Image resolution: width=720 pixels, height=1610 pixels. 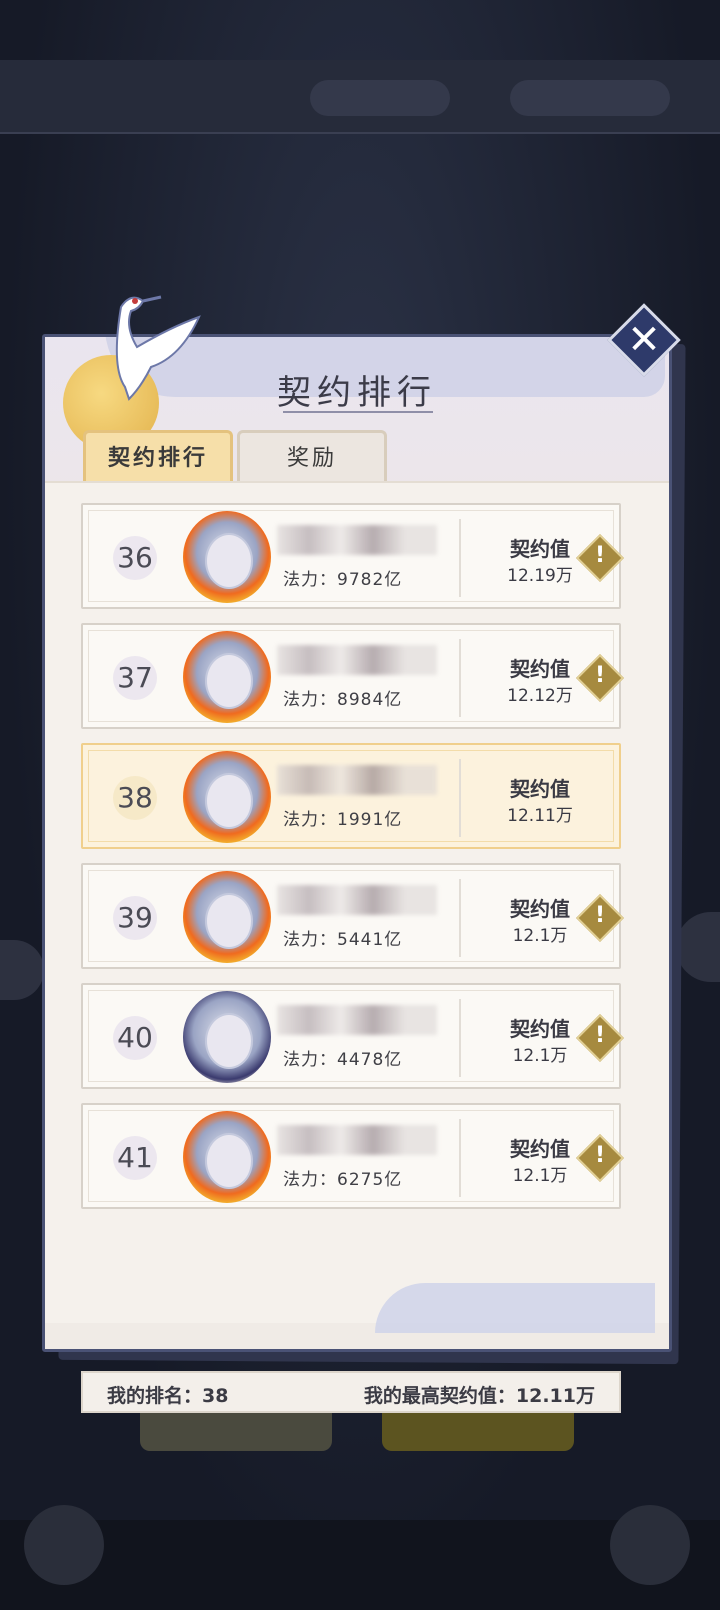 I want to click on power-amount: 8984亿, so click(x=370, y=700).